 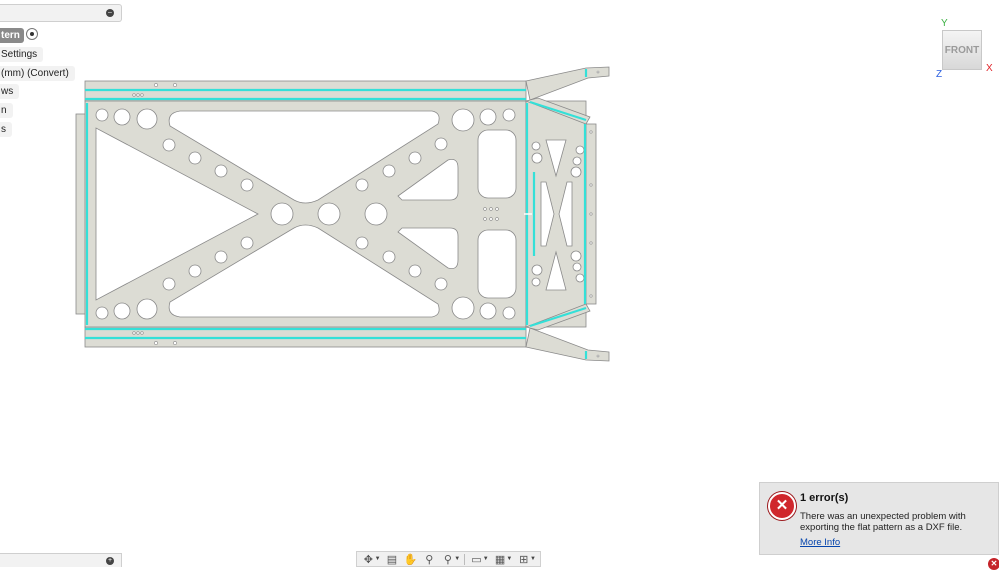 I want to click on comments-panel-header: +, so click(x=61, y=560).